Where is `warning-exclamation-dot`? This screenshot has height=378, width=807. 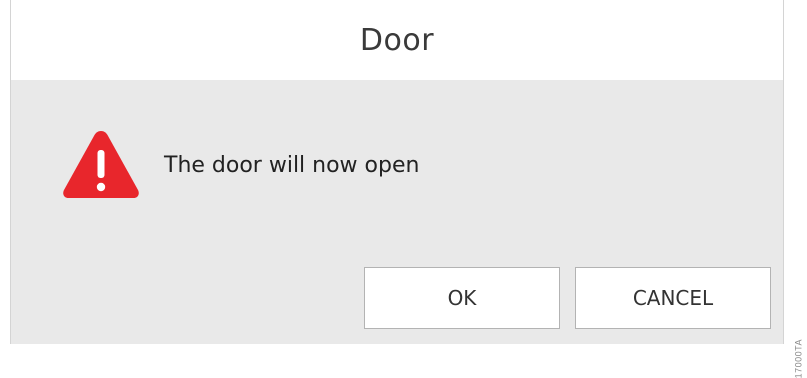
warning-exclamation-dot is located at coordinates (101, 187).